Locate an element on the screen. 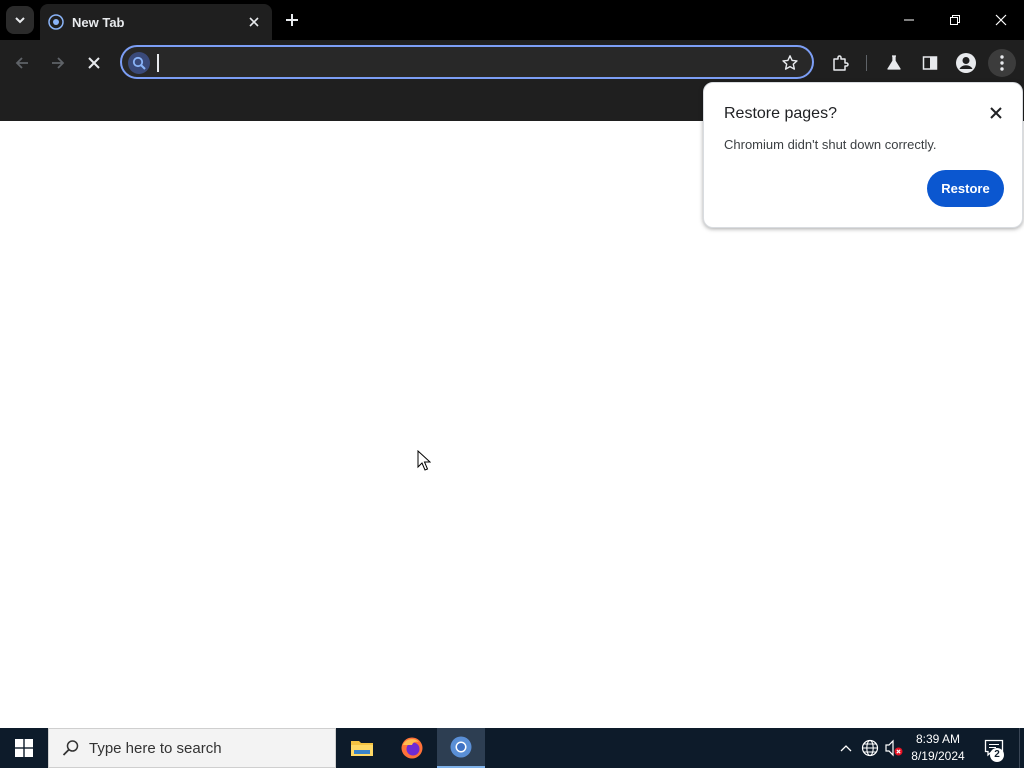  tab-search-button is located at coordinates (20, 20).